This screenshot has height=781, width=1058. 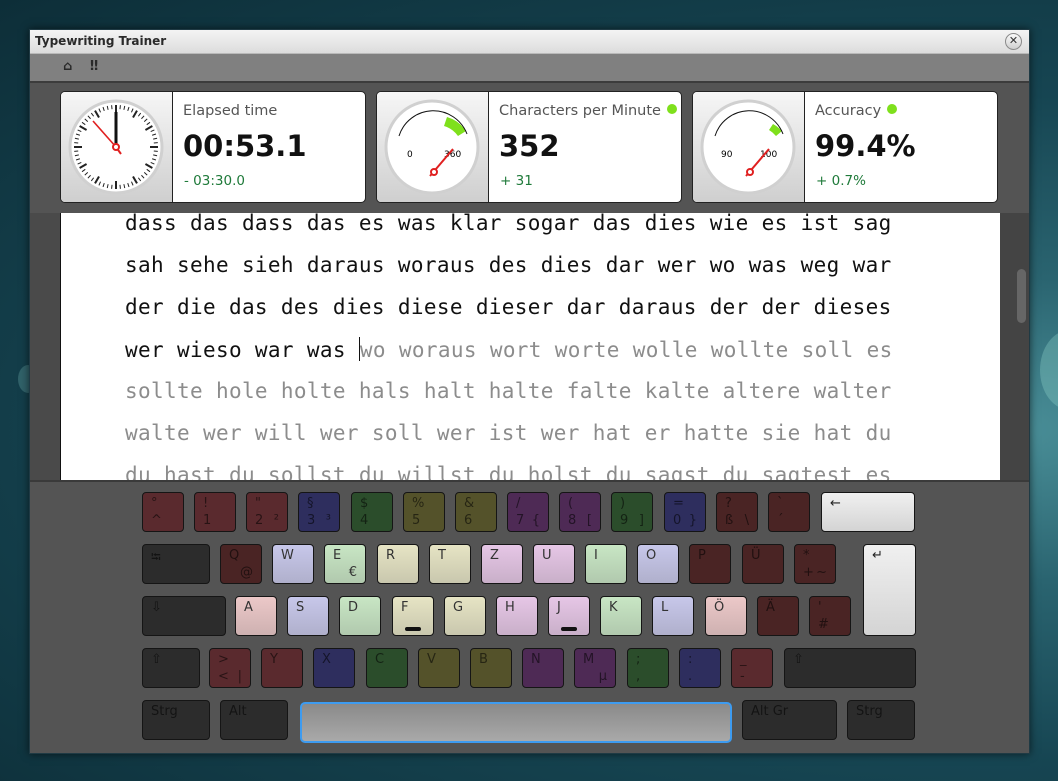 I want to click on key-label: V, so click(x=431, y=659).